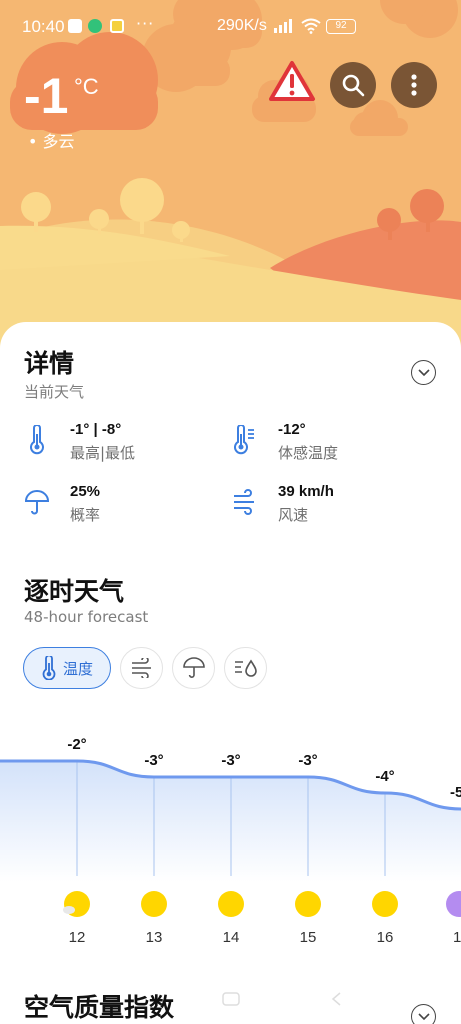  Describe the element at coordinates (75, 26) in the screenshot. I see `notification-icon` at that location.